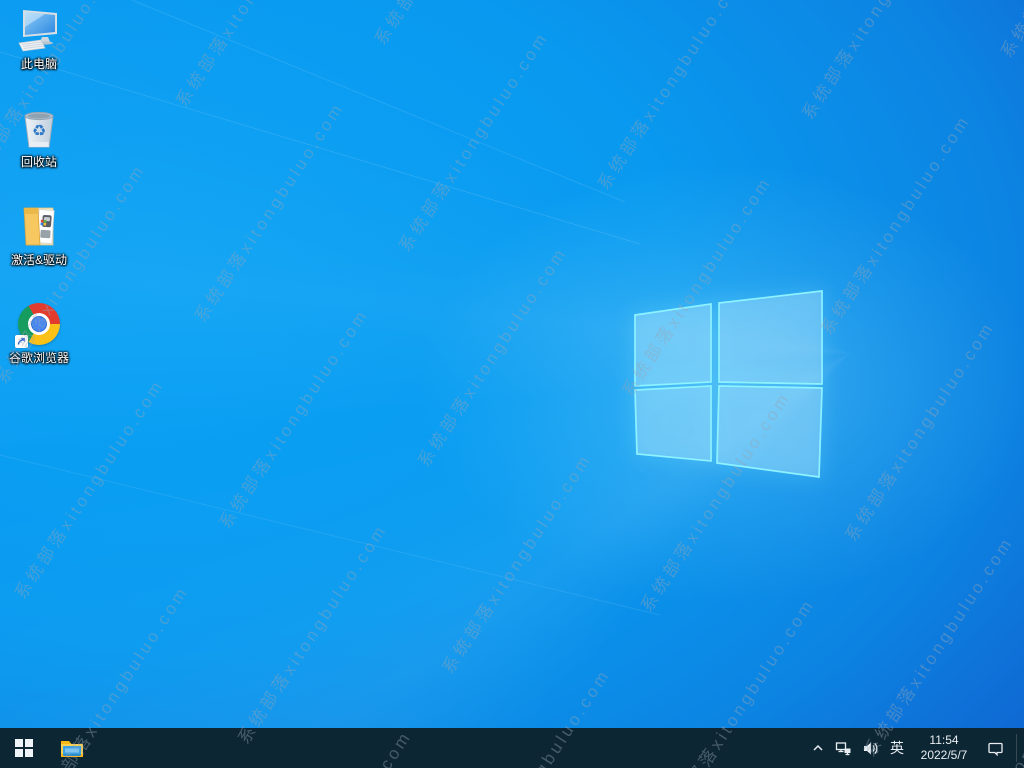 The height and width of the screenshot is (768, 1024). What do you see at coordinates (38, 260) in the screenshot?
I see `desktop-icon-label: 激活&驱动` at bounding box center [38, 260].